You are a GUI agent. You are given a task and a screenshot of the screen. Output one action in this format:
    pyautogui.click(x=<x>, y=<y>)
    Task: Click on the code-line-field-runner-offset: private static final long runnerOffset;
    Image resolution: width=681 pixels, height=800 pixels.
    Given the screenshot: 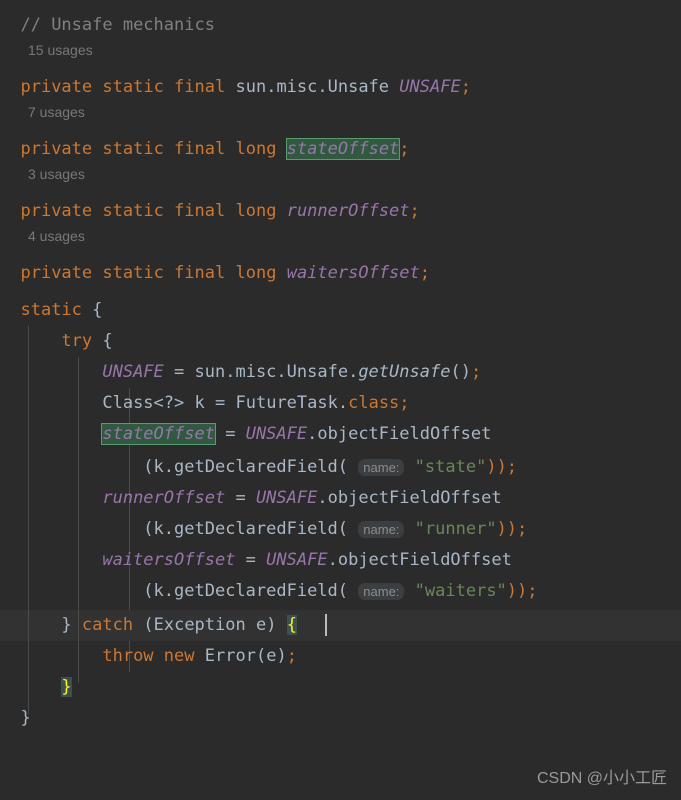 What is the action you would take?
    pyautogui.click(x=340, y=211)
    